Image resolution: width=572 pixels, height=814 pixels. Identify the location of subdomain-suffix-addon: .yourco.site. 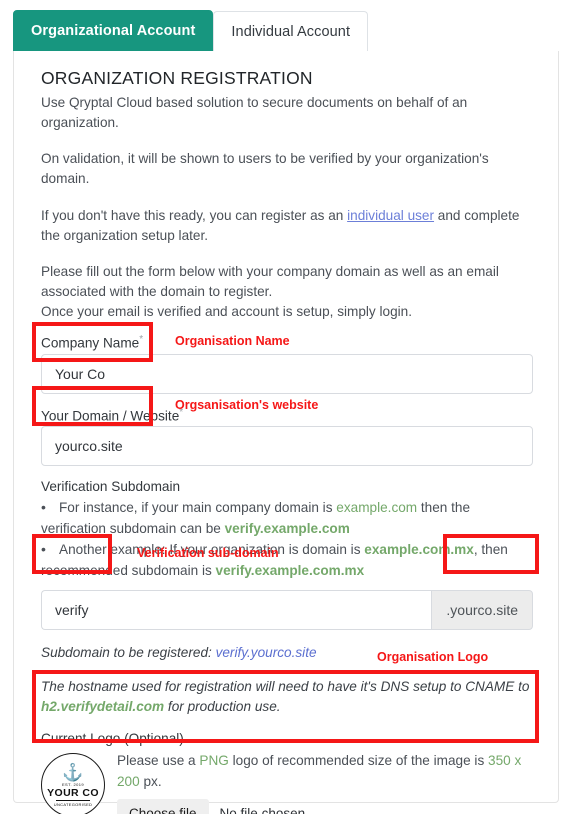
(482, 609).